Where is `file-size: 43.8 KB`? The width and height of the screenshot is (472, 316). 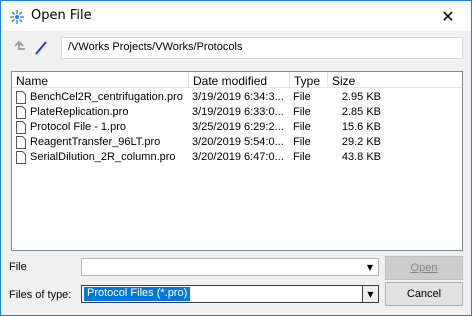
file-size: 43.8 KB is located at coordinates (361, 157).